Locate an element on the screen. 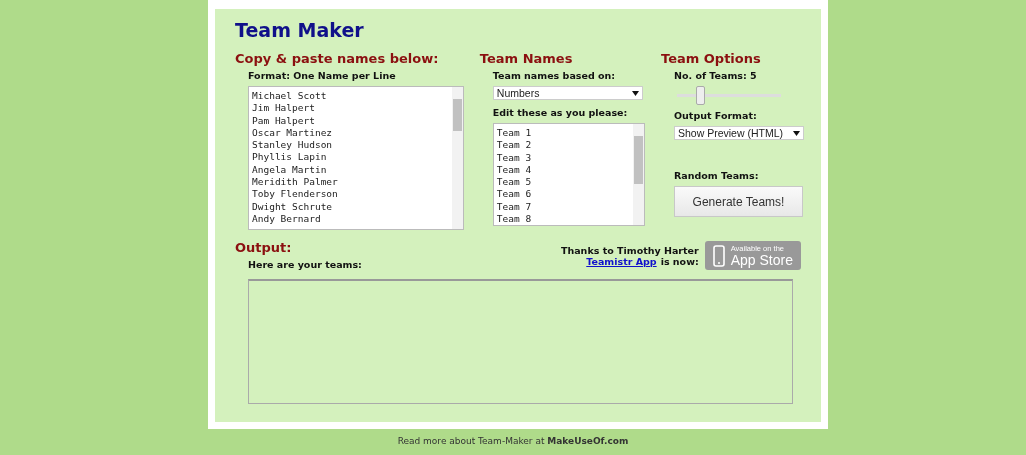 This screenshot has height=455, width=1026. names-textarea: Michael Scott Jim Halpert Pam Halpert Oscar Martinez Stanley Hudson Phyllis Lapin Angela Martin Meridith Palmer Toby Flenderson Dwight Schrute Andy Bernard is located at coordinates (356, 158).